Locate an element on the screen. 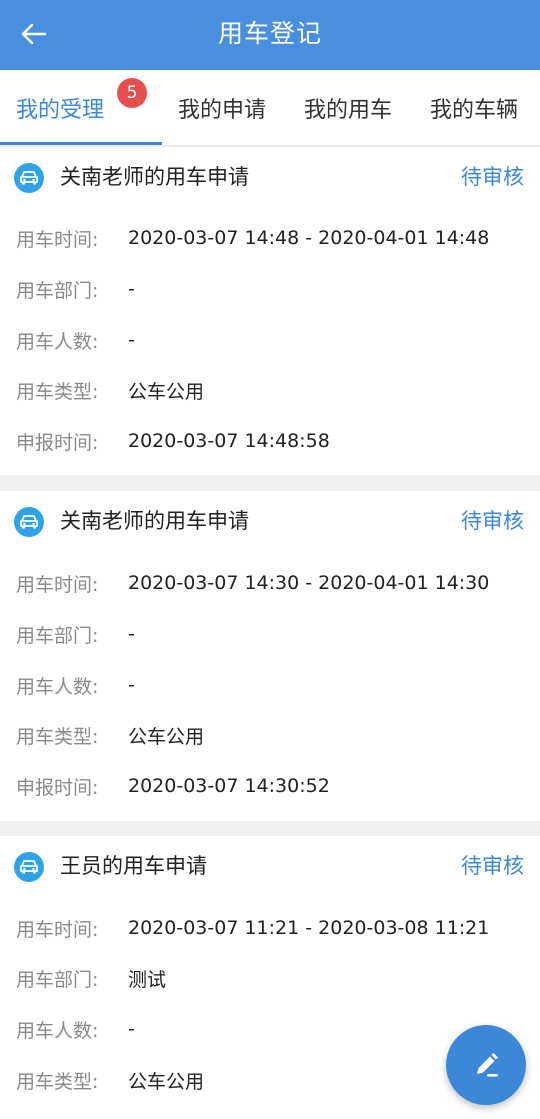 This screenshot has width=540, height=1119. new-request-button is located at coordinates (486, 1065).